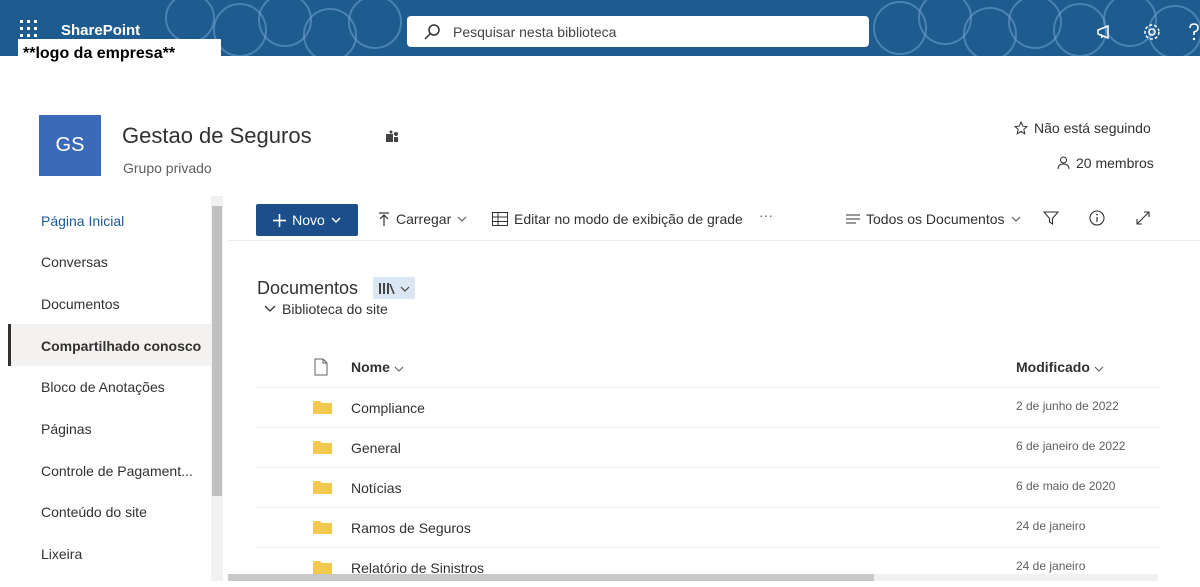 The width and height of the screenshot is (1200, 587). What do you see at coordinates (82, 221) in the screenshot?
I see `nav-item-home: Página Inicial` at bounding box center [82, 221].